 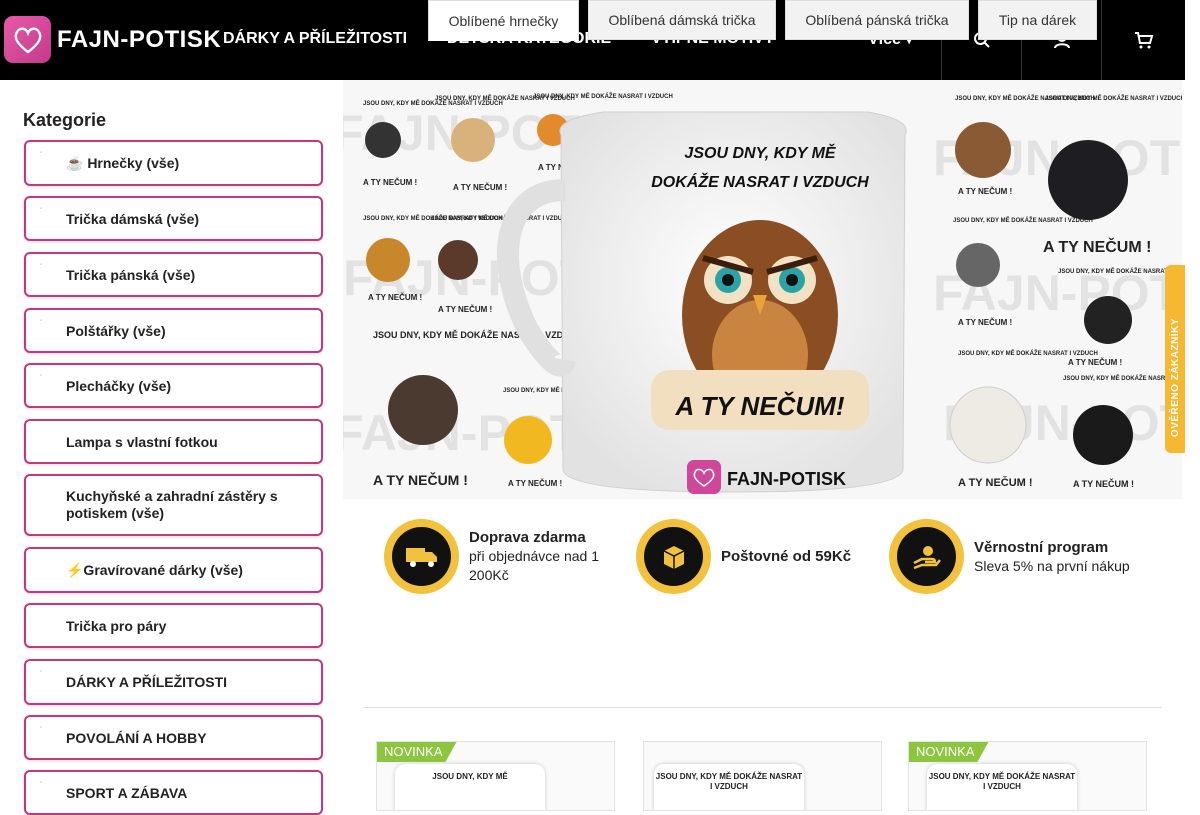 I want to click on heart-logo-icon, so click(x=27, y=39).